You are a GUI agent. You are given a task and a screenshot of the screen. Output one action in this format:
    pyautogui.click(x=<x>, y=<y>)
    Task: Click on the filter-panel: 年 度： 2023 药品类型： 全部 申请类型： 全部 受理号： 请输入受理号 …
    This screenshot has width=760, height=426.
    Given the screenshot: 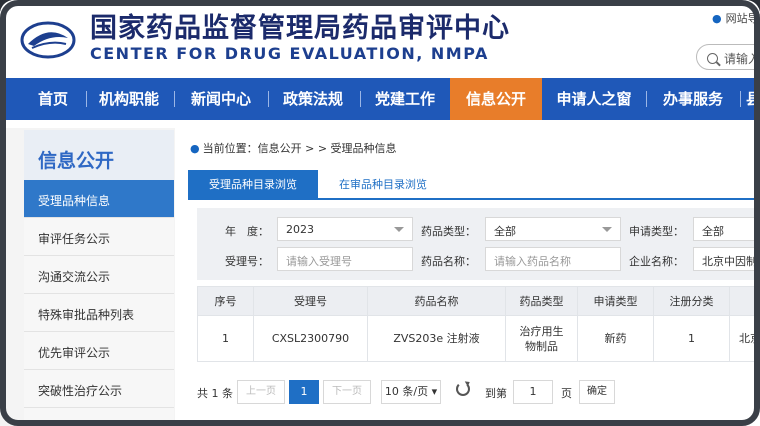 What is the action you would take?
    pyautogui.click(x=478, y=244)
    